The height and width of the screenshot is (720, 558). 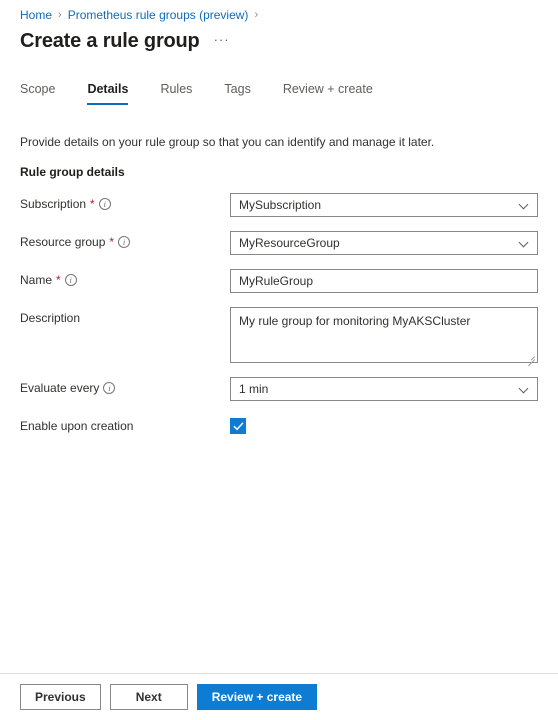 What do you see at coordinates (176, 93) in the screenshot?
I see `tab-rules: Rules` at bounding box center [176, 93].